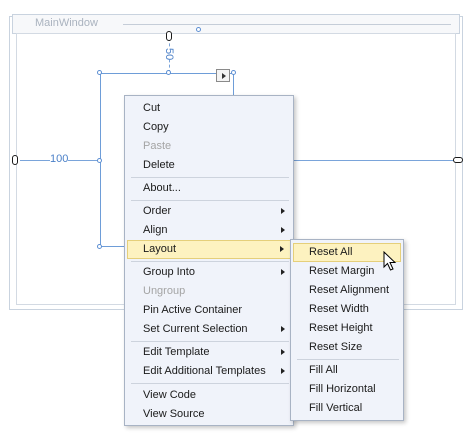 The image size is (474, 441). I want to click on top-margin-value: 50, so click(169, 54).